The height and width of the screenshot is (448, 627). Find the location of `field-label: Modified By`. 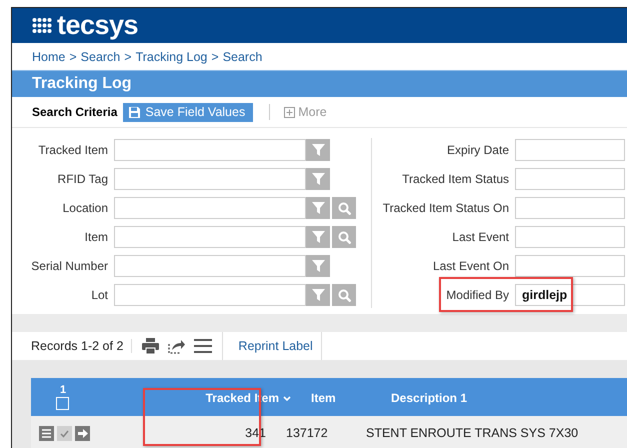

field-label: Modified By is located at coordinates (477, 295).